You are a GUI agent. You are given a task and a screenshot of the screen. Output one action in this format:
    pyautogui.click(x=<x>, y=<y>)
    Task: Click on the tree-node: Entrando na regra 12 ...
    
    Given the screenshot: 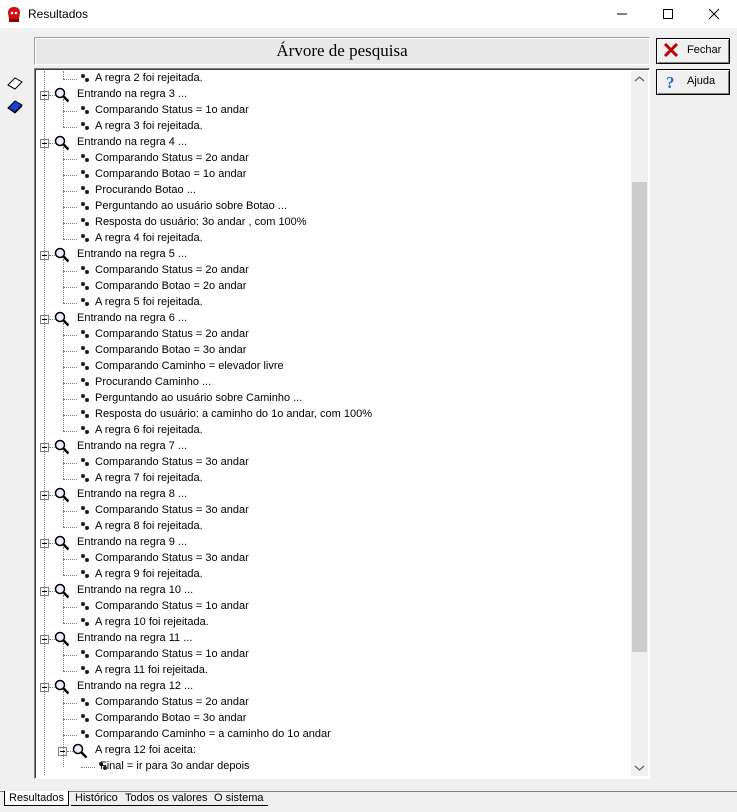 What is the action you would take?
    pyautogui.click(x=334, y=687)
    